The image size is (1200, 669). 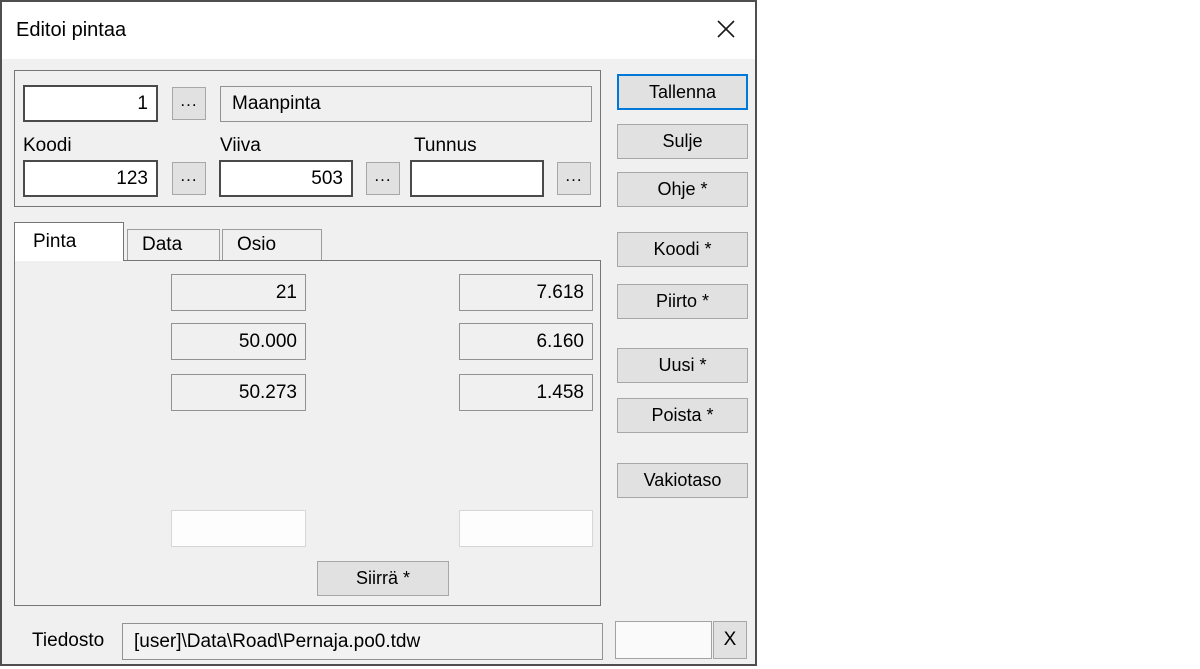 I want to click on pisteita-value: 21, so click(x=238, y=292).